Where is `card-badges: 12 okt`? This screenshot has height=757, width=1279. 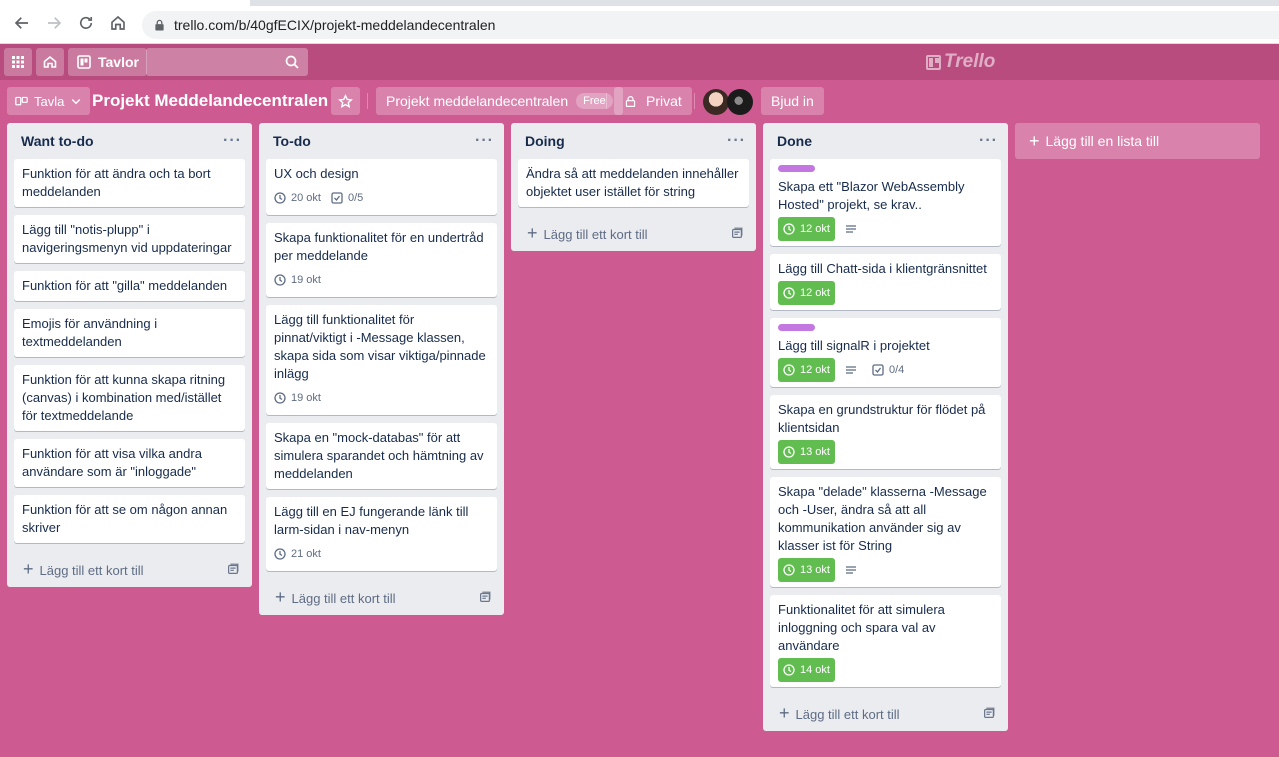 card-badges: 12 okt is located at coordinates (885, 293).